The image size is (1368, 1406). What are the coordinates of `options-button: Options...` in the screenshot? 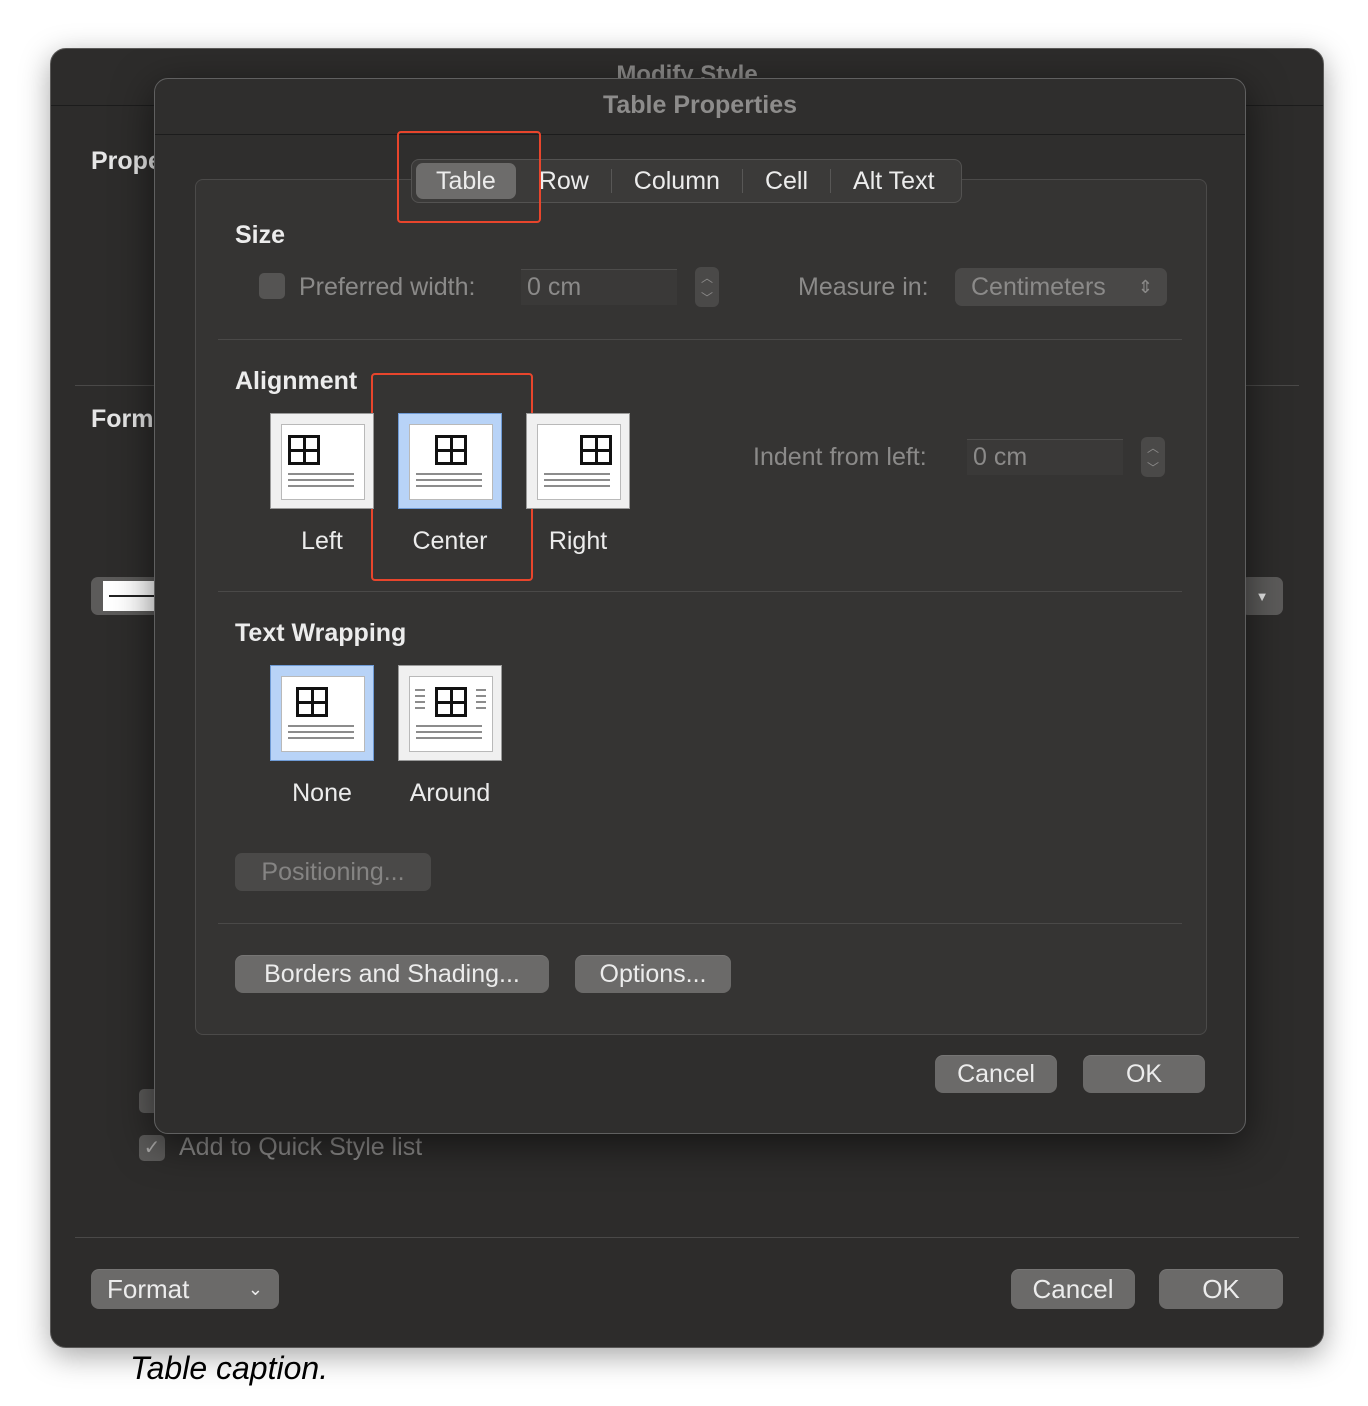 It's located at (653, 974).